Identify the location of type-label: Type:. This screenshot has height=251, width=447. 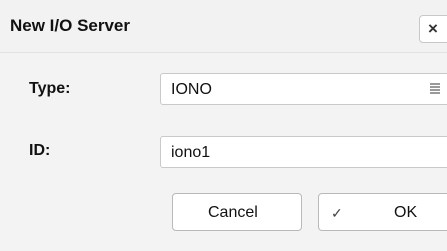
(50, 88).